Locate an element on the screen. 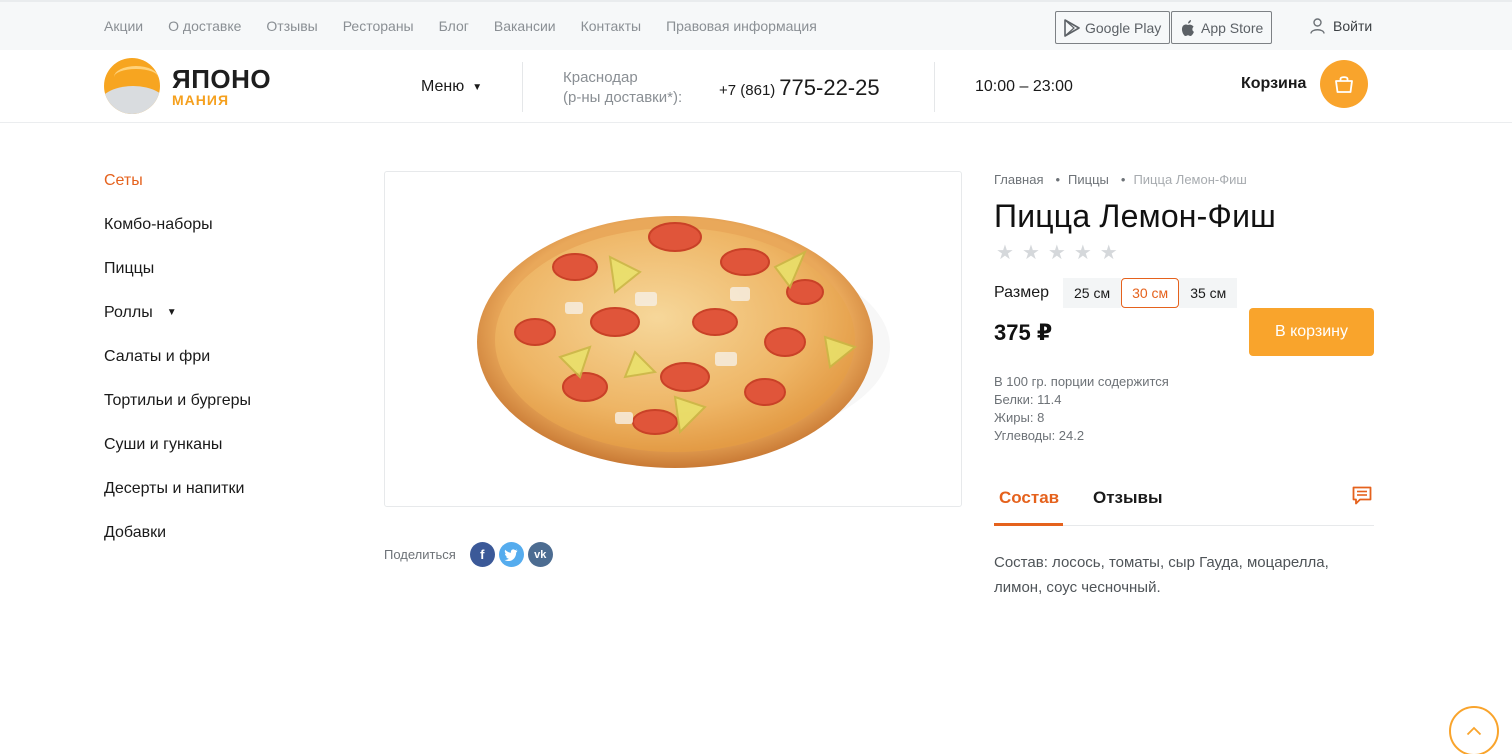  tab-composition: Состав is located at coordinates (1029, 498).